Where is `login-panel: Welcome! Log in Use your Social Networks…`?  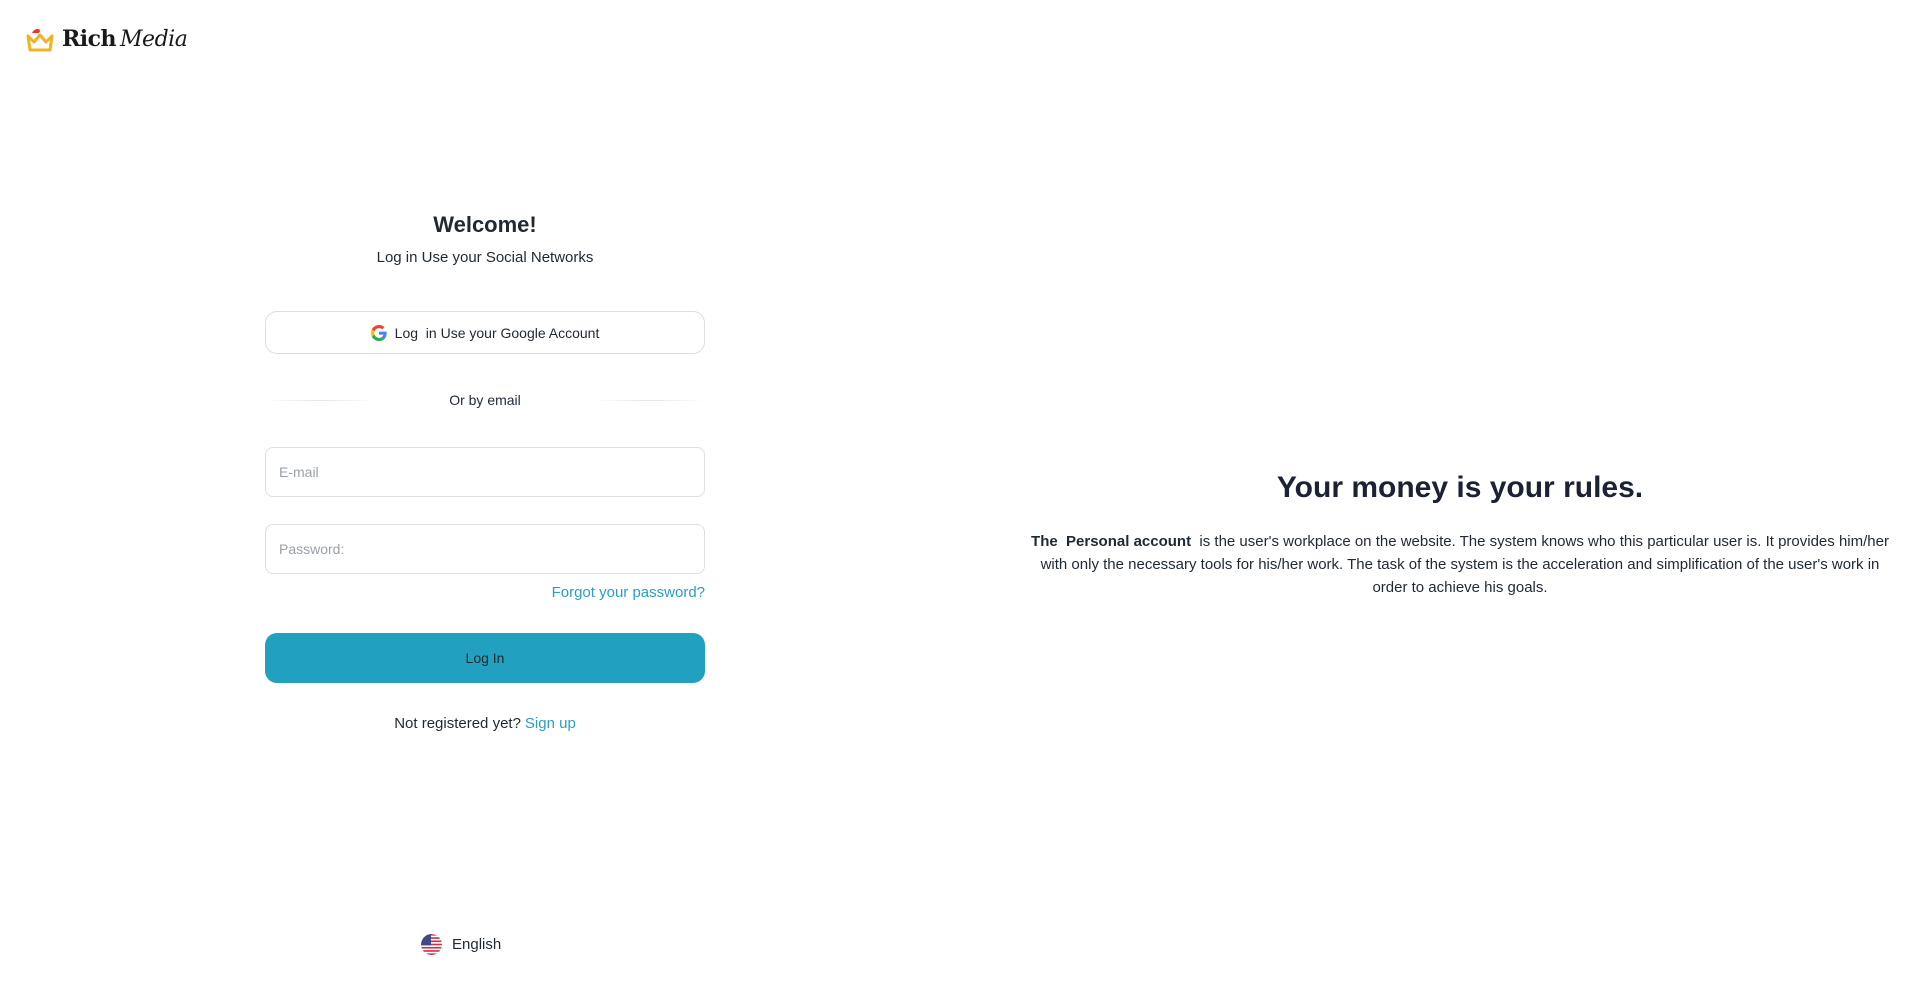
login-panel: Welcome! Log in Use your Social Networks… is located at coordinates (485, 471).